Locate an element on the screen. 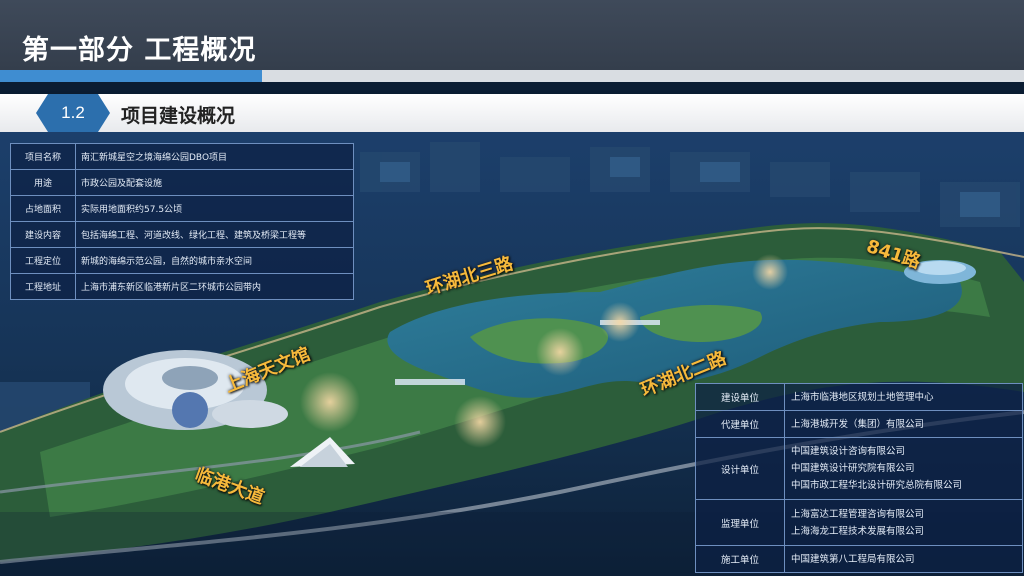 Image resolution: width=1024 pixels, height=576 pixels. info-value: 市政公园及配套设施 is located at coordinates (214, 182).